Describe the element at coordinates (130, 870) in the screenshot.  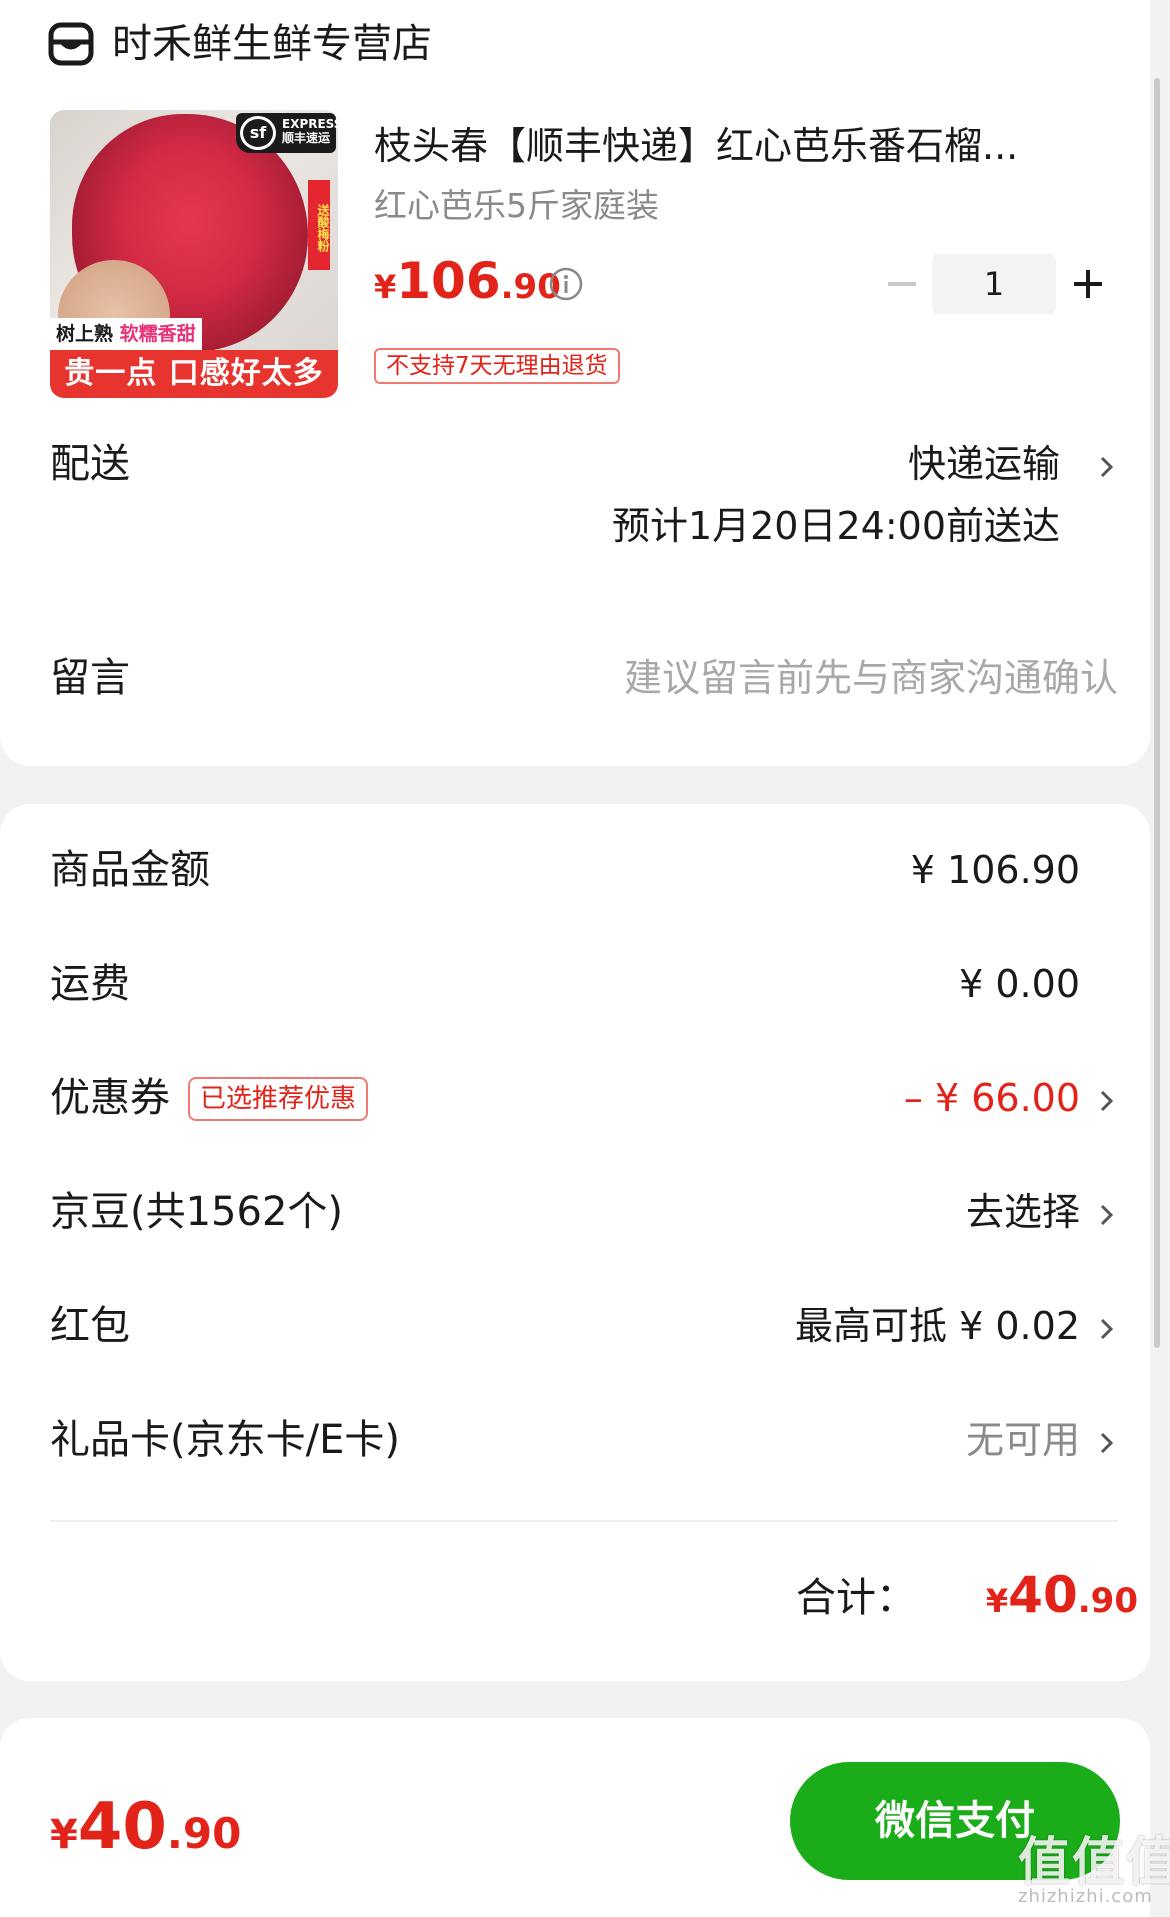
I see `goods-amount-label: 商品金额` at that location.